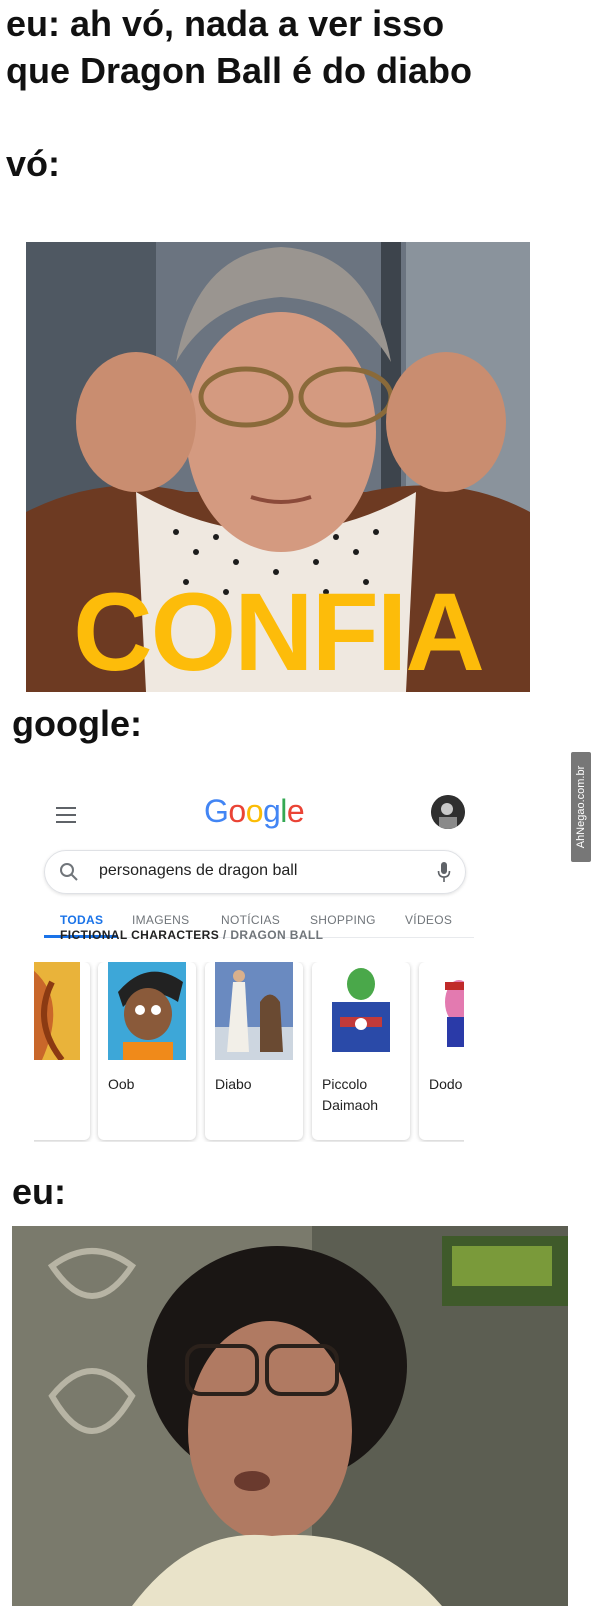 This screenshot has height=1612, width=608. I want to click on hamburger-menu-icon, so click(66, 815).